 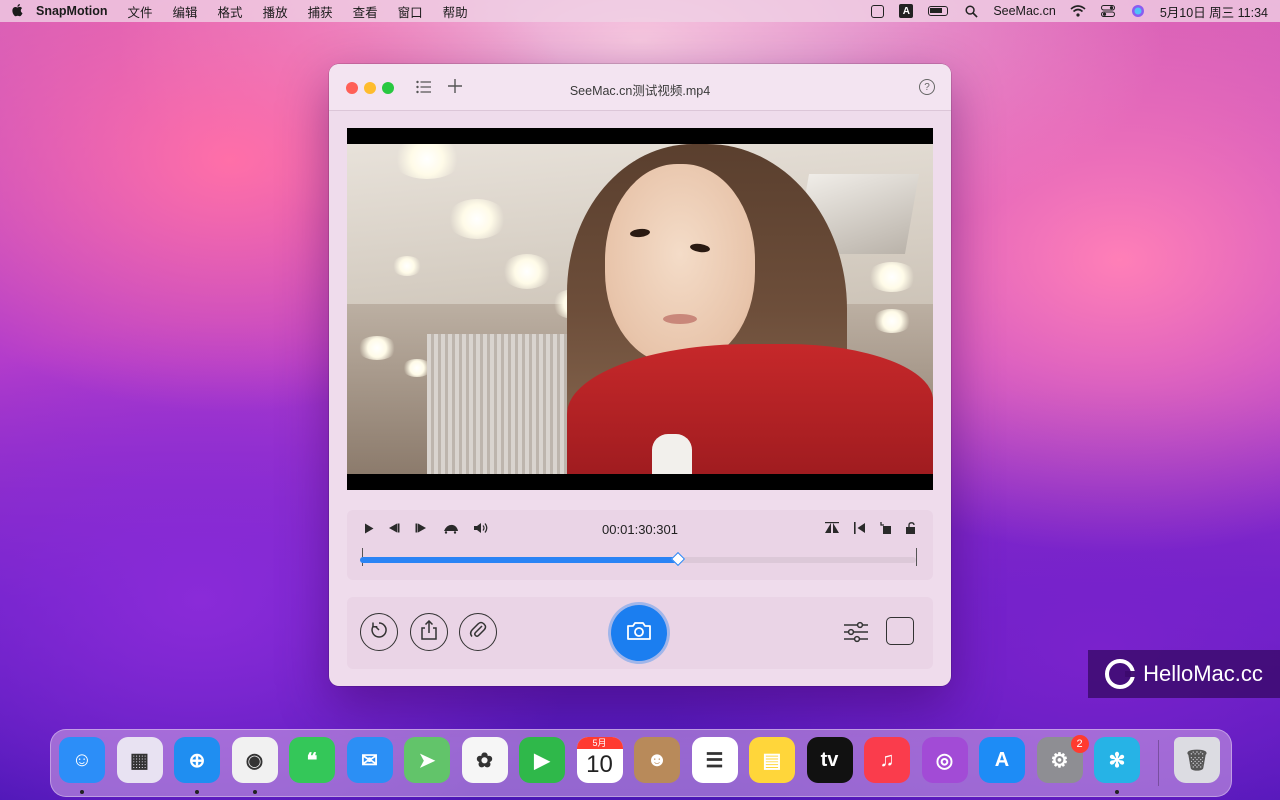 I want to click on trim-start-icon, so click(x=860, y=528).